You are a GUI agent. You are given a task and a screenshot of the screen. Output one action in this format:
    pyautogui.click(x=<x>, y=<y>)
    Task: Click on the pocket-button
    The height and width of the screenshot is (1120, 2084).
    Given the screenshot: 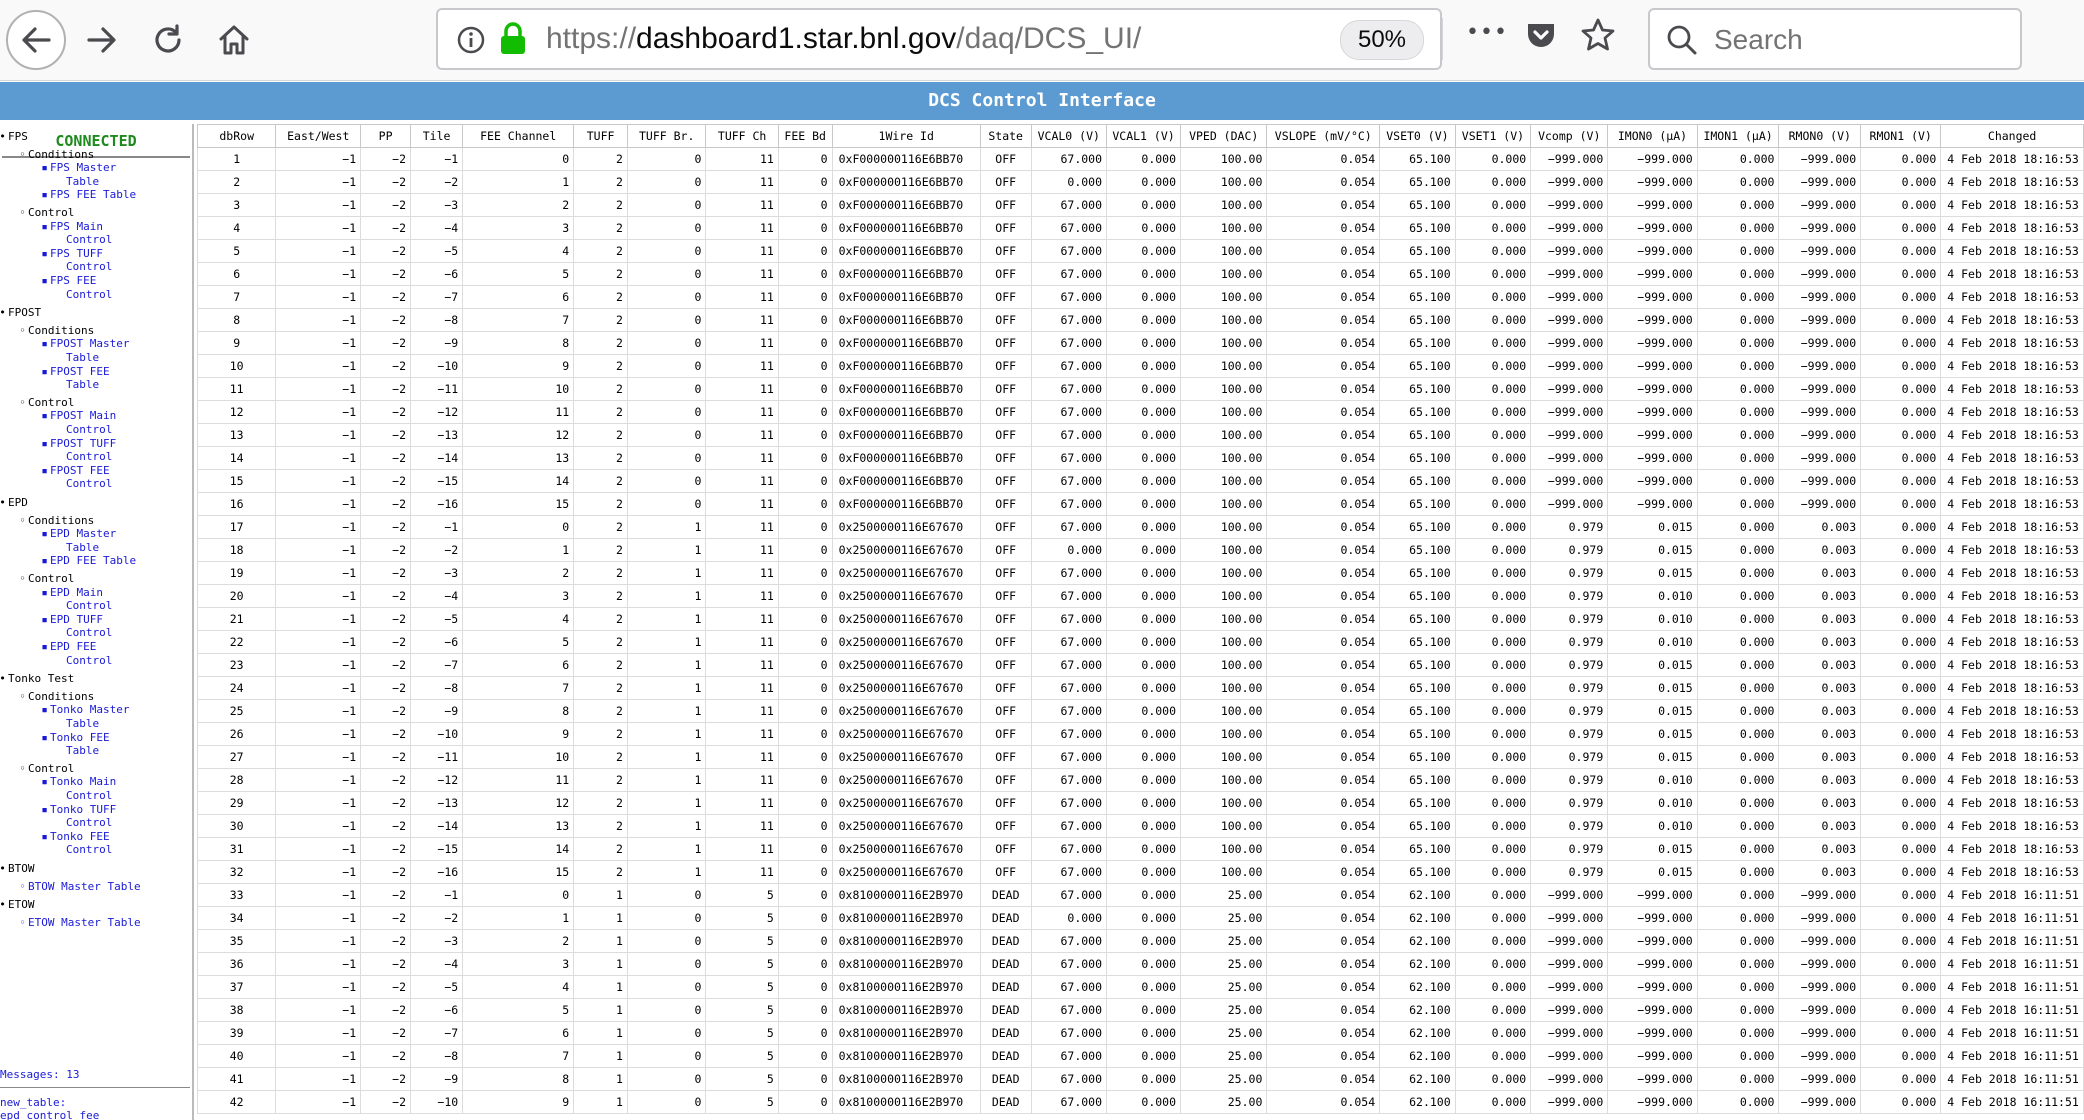 What is the action you would take?
    pyautogui.click(x=1541, y=37)
    